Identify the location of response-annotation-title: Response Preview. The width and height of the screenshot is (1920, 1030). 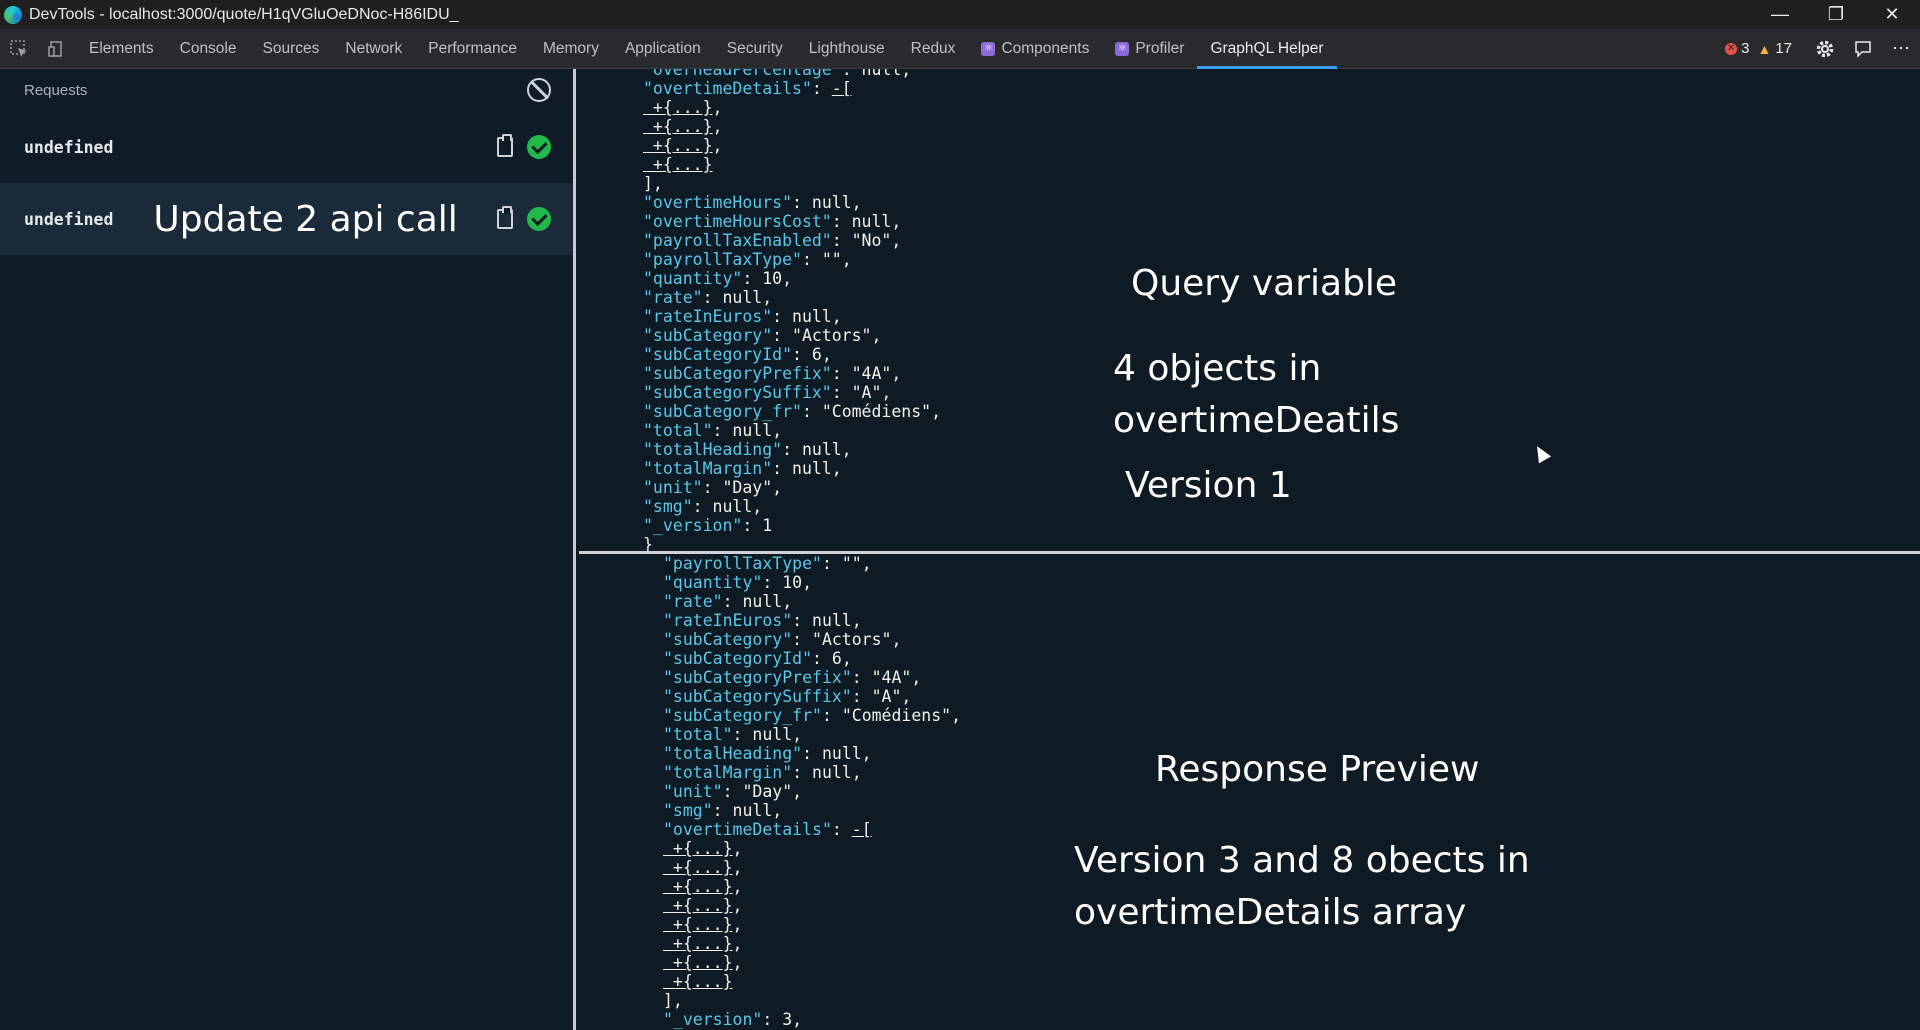
(1317, 769).